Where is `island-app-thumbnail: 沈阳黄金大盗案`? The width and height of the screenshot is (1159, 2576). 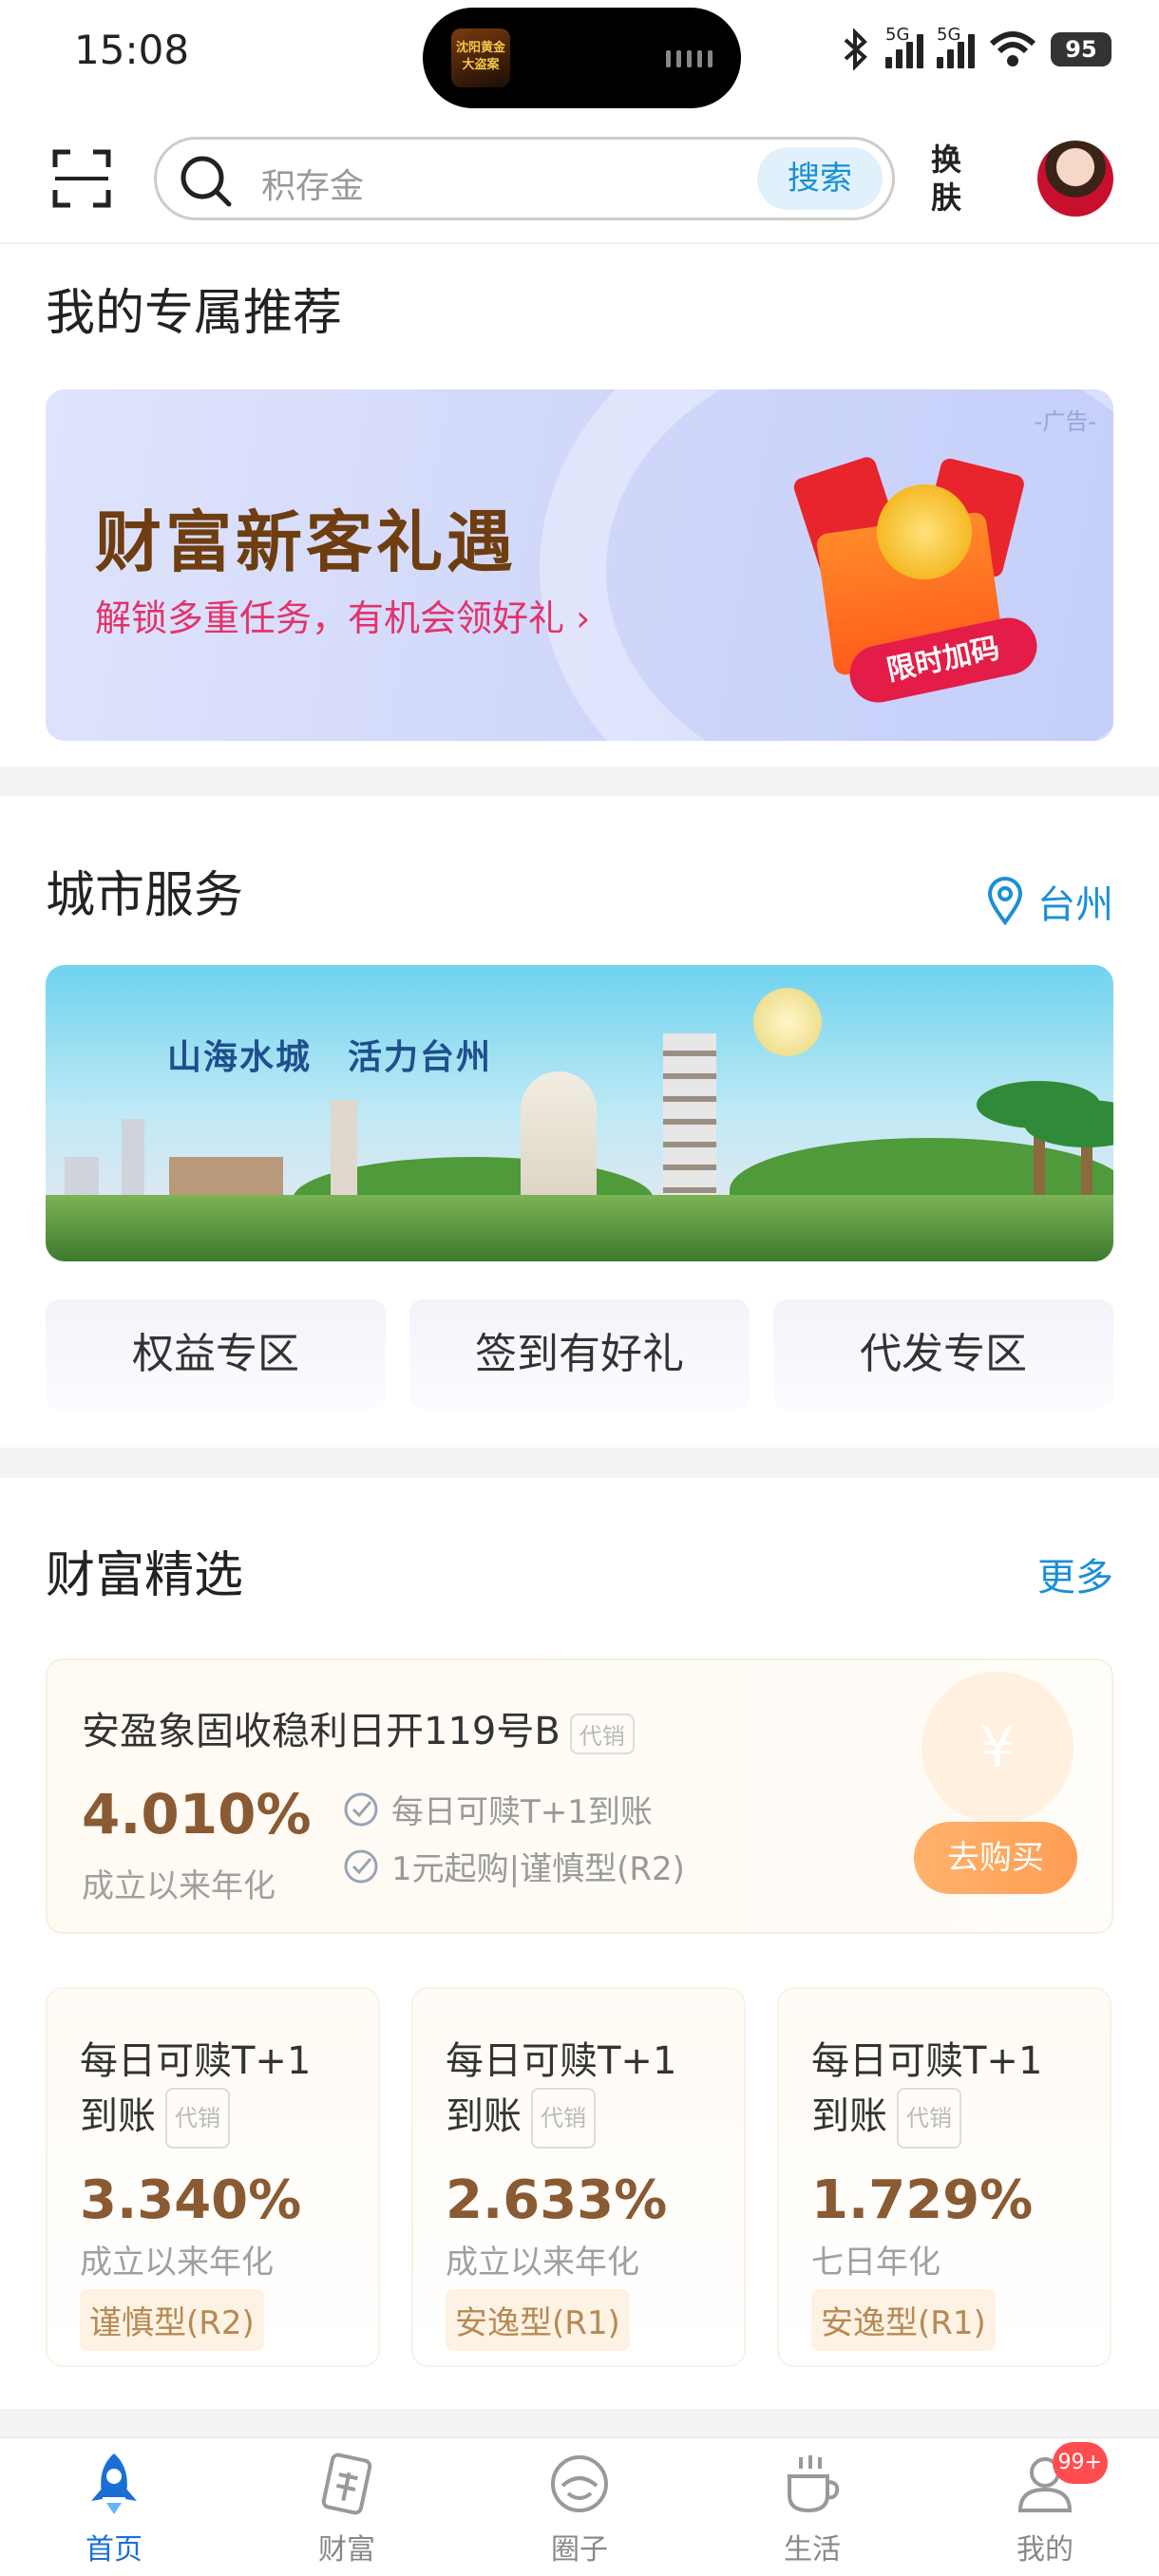 island-app-thumbnail: 沈阳黄金大盗案 is located at coordinates (480, 57).